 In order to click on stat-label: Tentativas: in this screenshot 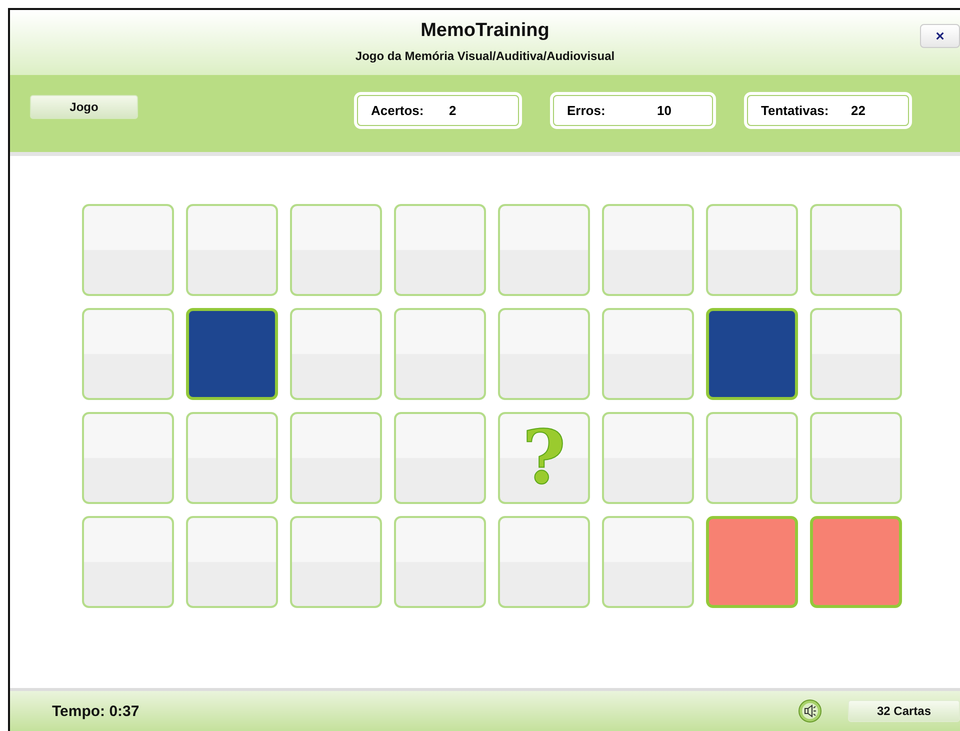, I will do `click(795, 110)`.